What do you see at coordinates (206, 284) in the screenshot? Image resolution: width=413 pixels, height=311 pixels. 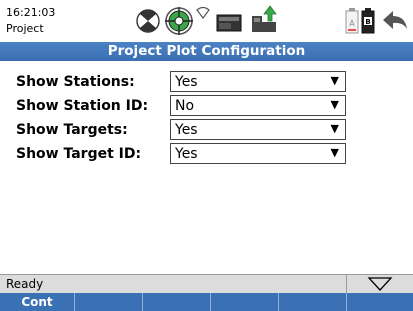 I see `status-bar: Ready` at bounding box center [206, 284].